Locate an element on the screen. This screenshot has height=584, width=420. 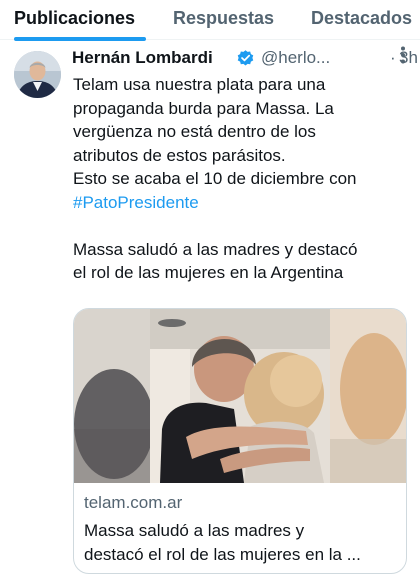
tweet-text-line: propaganda burda para Massa. La is located at coordinates (203, 108).